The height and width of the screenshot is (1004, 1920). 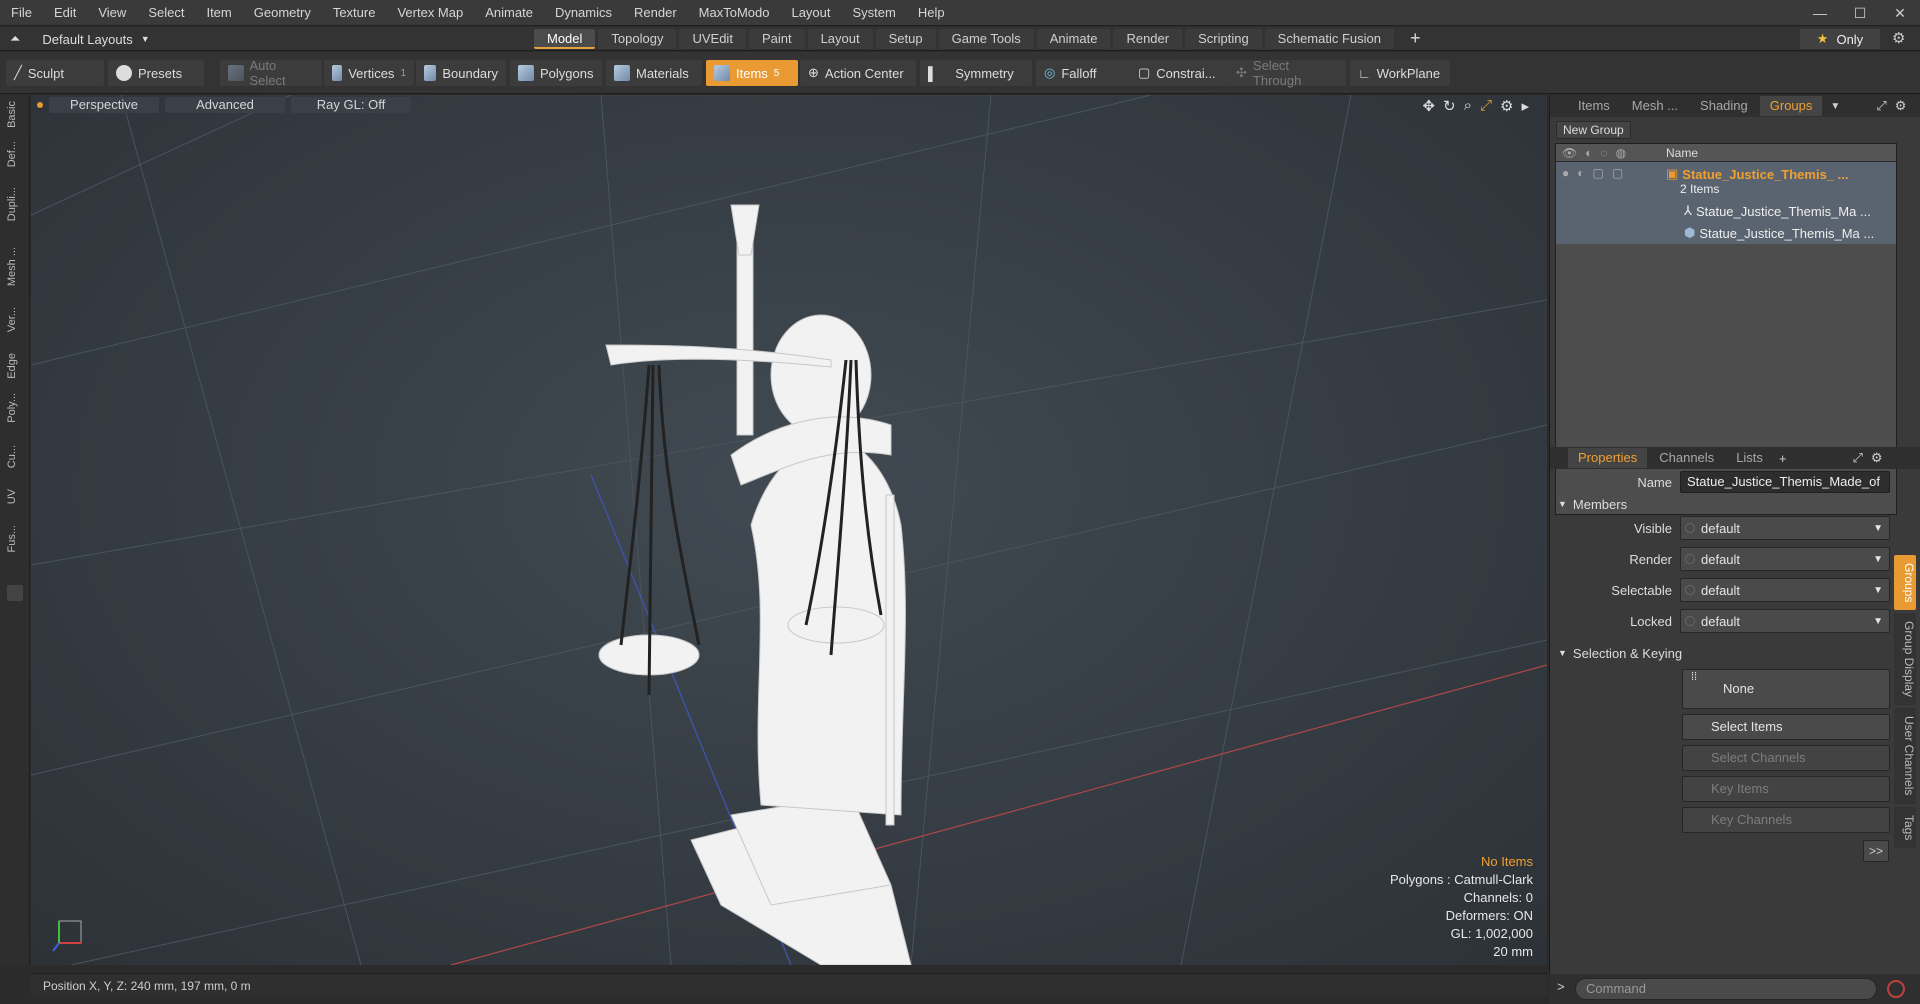 What do you see at coordinates (840, 39) in the screenshot?
I see `tab-layout: Layout` at bounding box center [840, 39].